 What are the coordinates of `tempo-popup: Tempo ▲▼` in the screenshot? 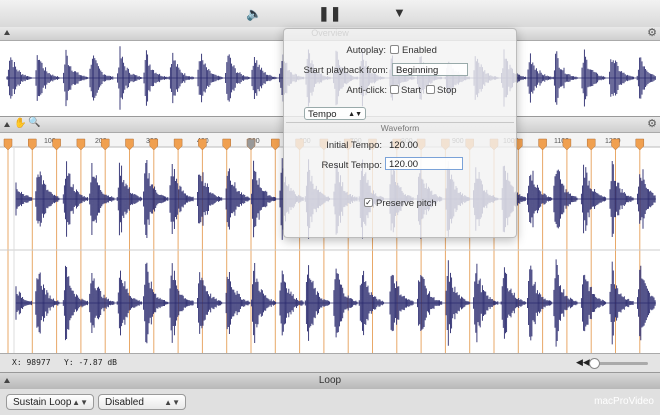 It's located at (335, 113).